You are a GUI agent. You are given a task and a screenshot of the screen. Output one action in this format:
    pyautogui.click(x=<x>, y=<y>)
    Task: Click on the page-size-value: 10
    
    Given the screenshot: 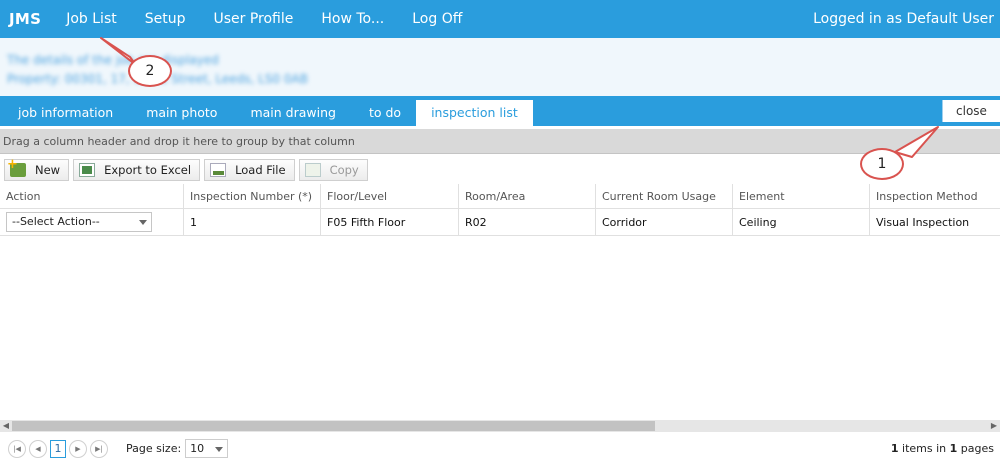 What is the action you would take?
    pyautogui.click(x=197, y=448)
    